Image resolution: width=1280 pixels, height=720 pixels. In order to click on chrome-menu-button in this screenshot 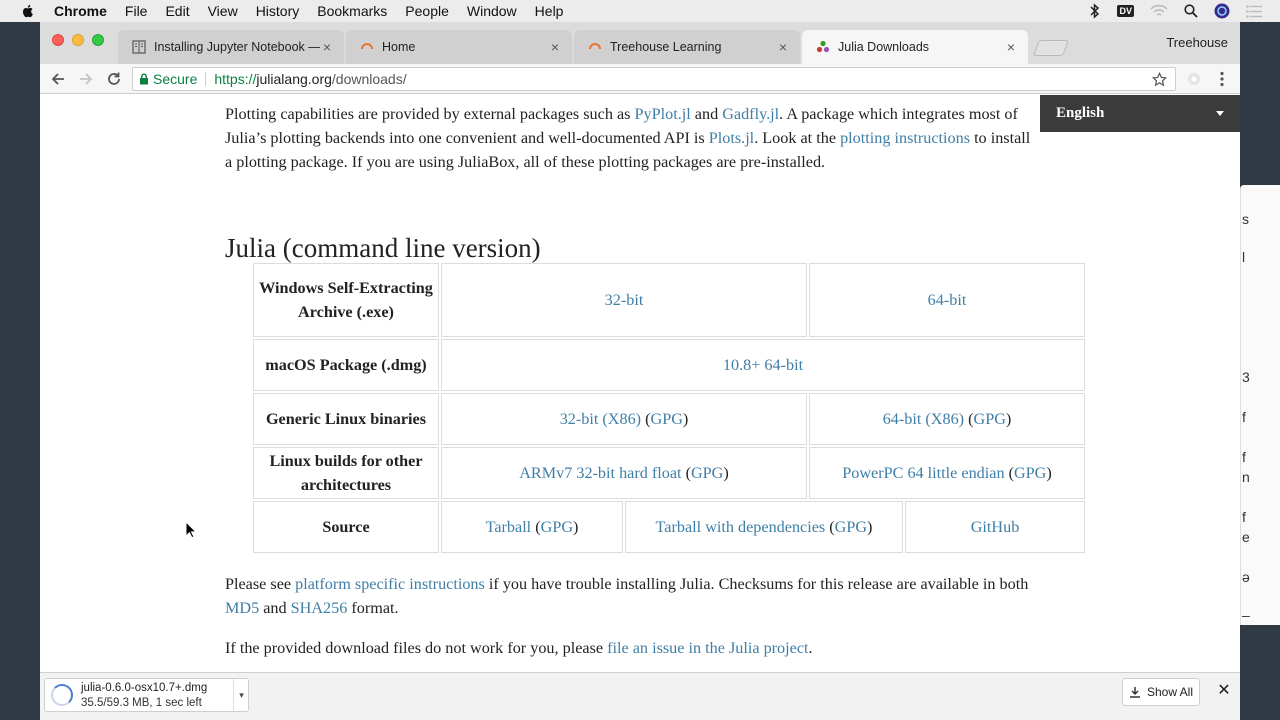, I will do `click(1222, 79)`.